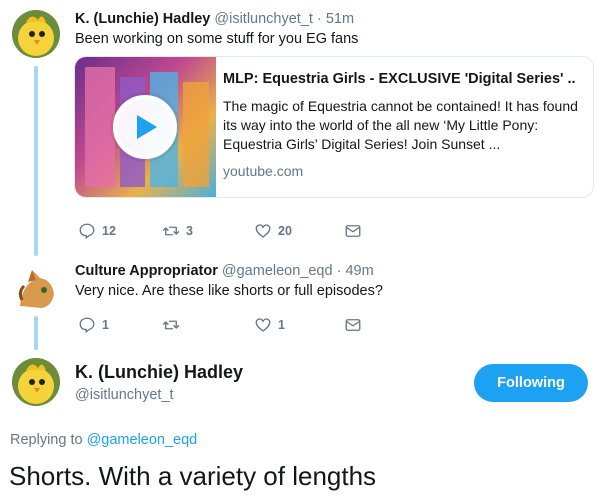  I want to click on replying-to: Replying to @gameleon_eqd, so click(103, 440).